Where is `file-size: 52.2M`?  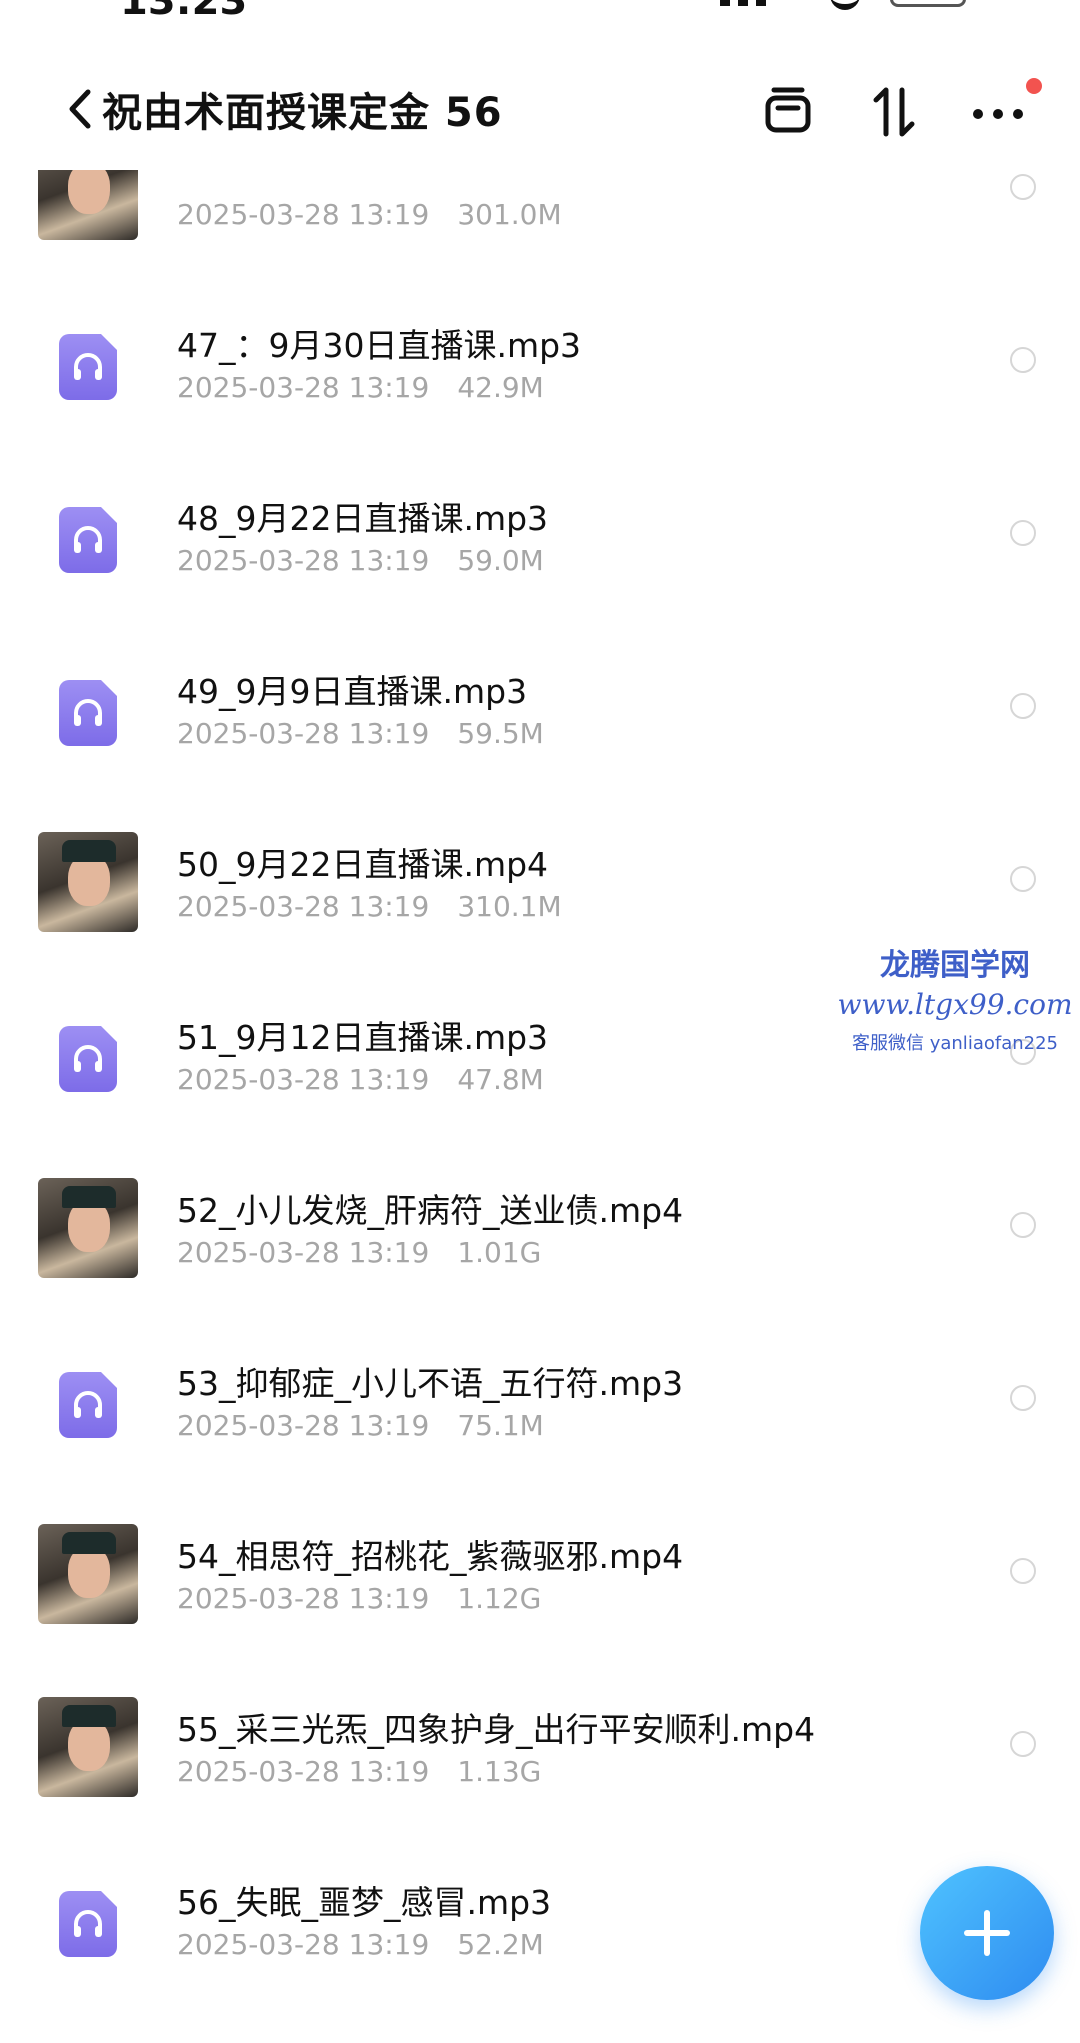 file-size: 52.2M is located at coordinates (500, 1944).